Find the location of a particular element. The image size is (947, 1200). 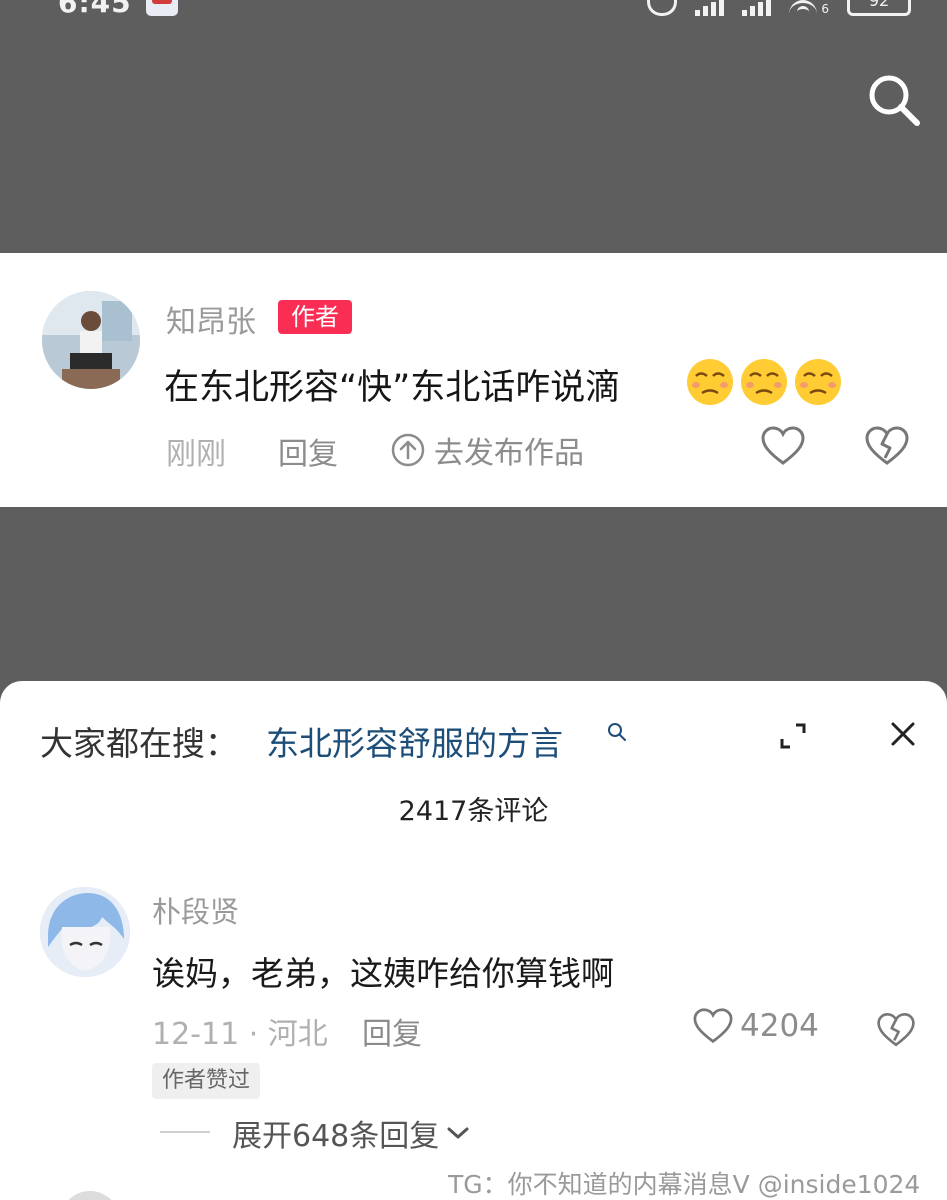

status-time: 6:45 is located at coordinates (95, 9).